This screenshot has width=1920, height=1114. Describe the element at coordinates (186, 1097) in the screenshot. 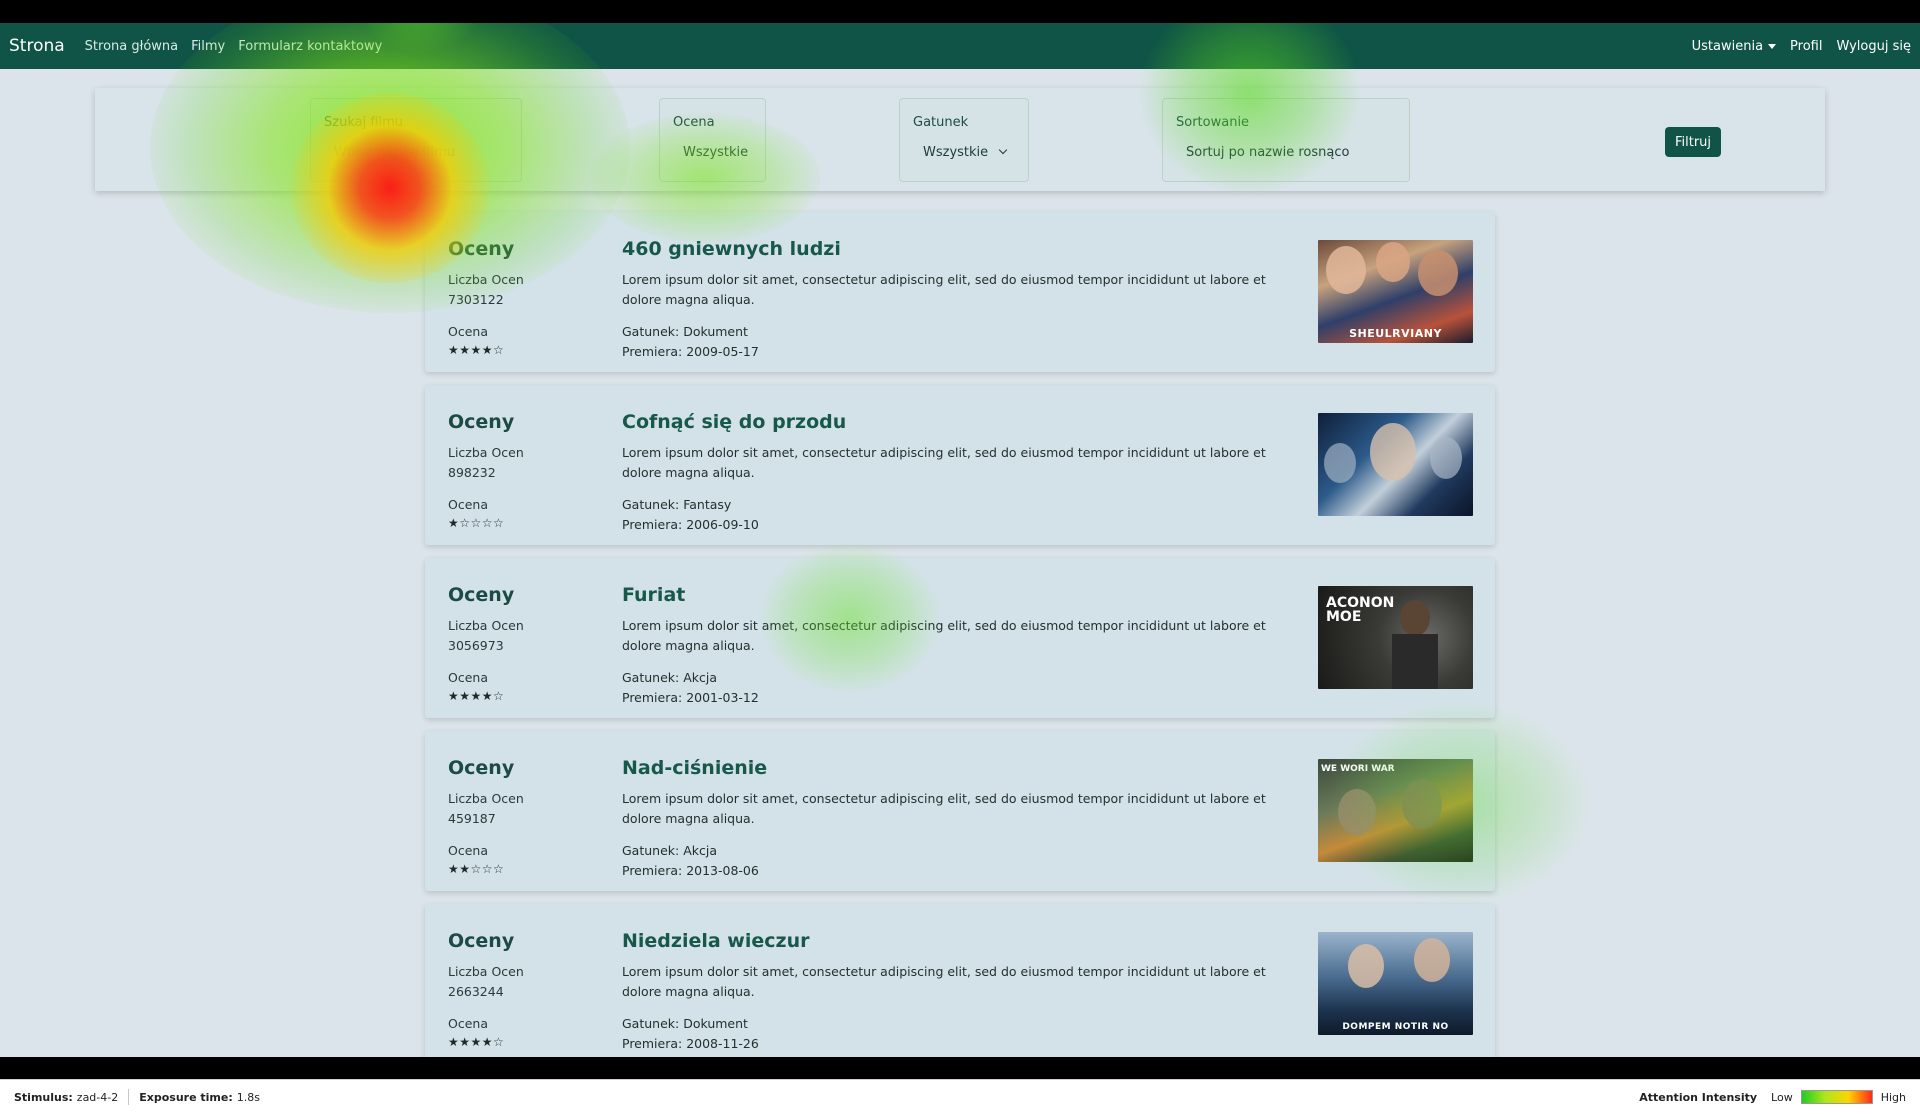

I see `exposure-label: Exposure time:` at that location.